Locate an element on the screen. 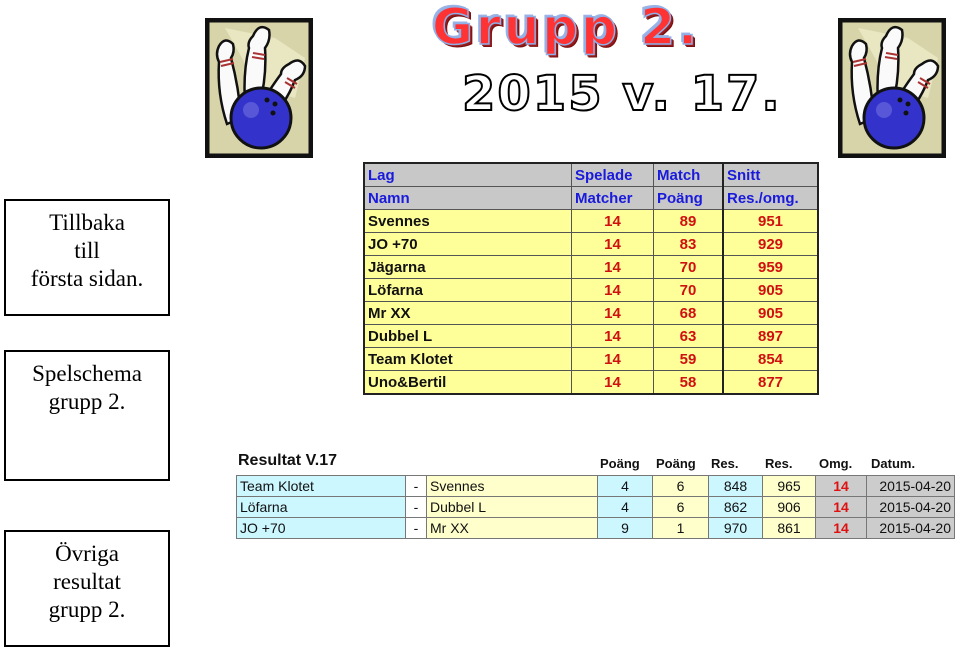 Image resolution: width=960 pixels, height=647 pixels. away-result: 906 is located at coordinates (789, 507).